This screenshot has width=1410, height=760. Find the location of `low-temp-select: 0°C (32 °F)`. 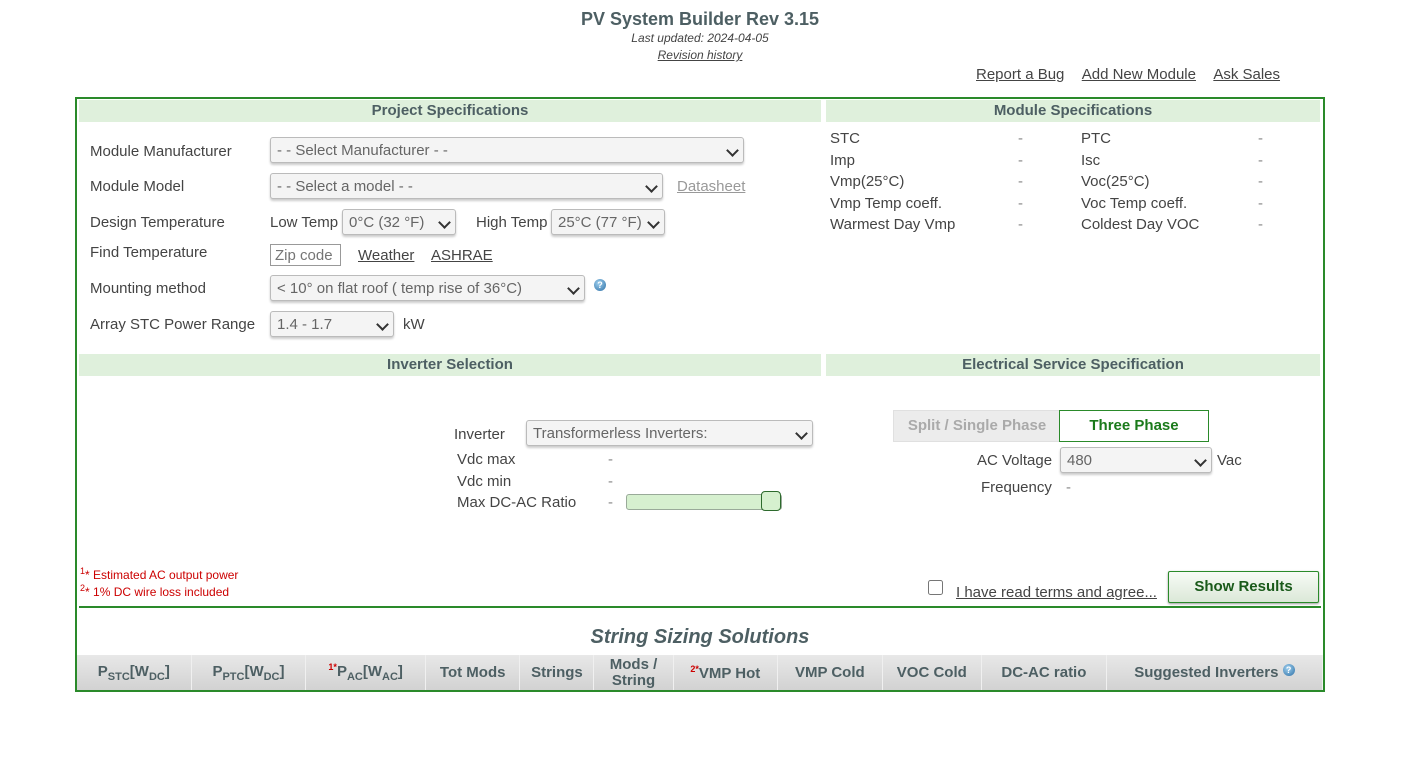

low-temp-select: 0°C (32 °F) is located at coordinates (399, 222).